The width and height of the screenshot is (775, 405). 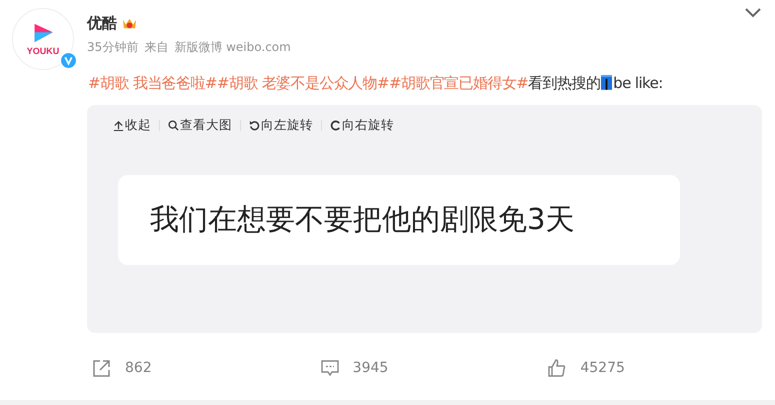 What do you see at coordinates (458, 83) in the screenshot?
I see `hashtag-link: #胡歌官宣已婚得女#` at bounding box center [458, 83].